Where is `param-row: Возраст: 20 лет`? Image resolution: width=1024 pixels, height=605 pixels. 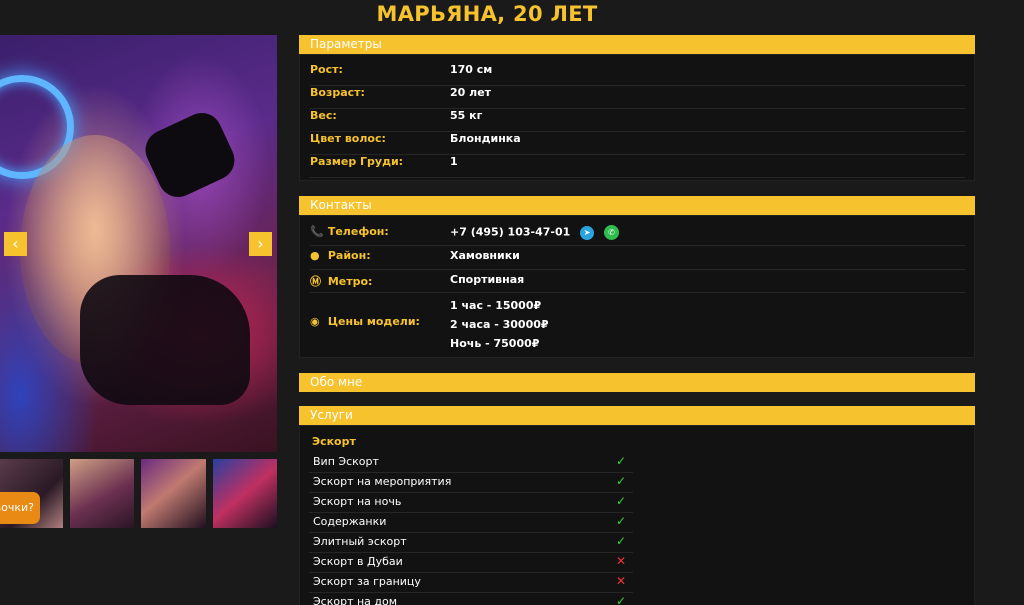 param-row: Возраст: 20 лет is located at coordinates (637, 97).